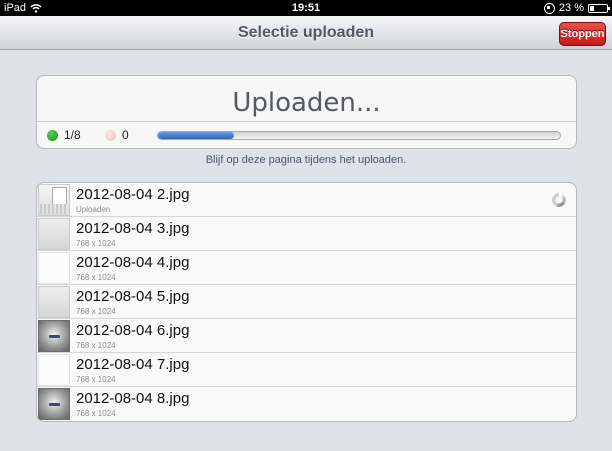  What do you see at coordinates (306, 370) in the screenshot?
I see `list-item: 2012-08-04 7.jpg 768 x 1024` at bounding box center [306, 370].